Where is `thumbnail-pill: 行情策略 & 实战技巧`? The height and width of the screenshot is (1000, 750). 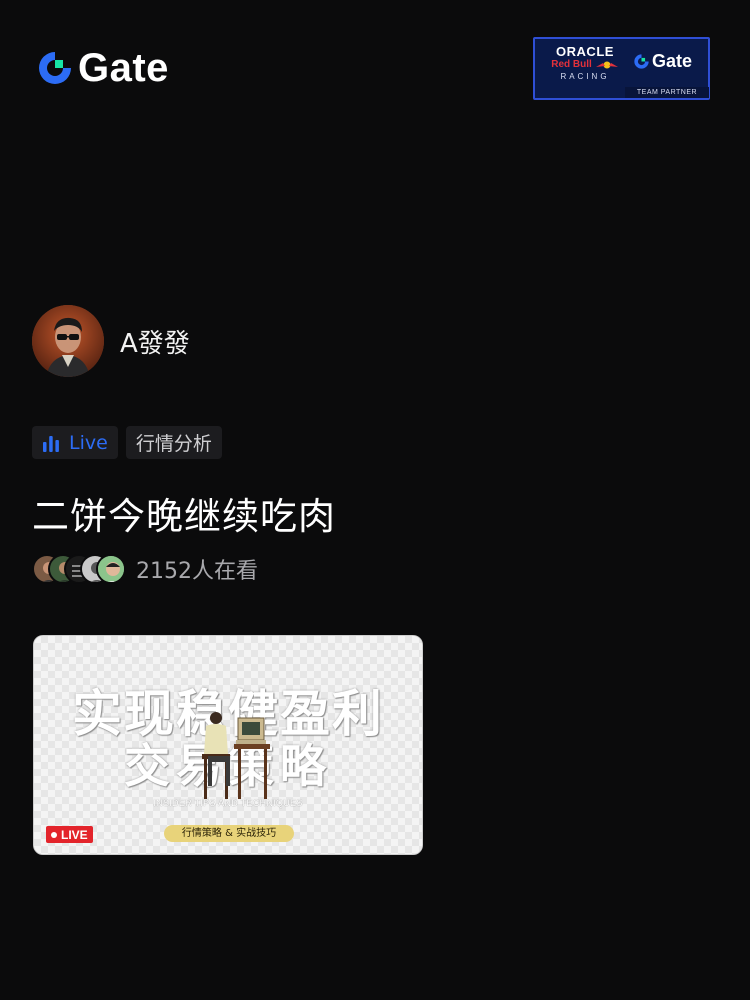 thumbnail-pill: 行情策略 & 实战技巧 is located at coordinates (229, 833).